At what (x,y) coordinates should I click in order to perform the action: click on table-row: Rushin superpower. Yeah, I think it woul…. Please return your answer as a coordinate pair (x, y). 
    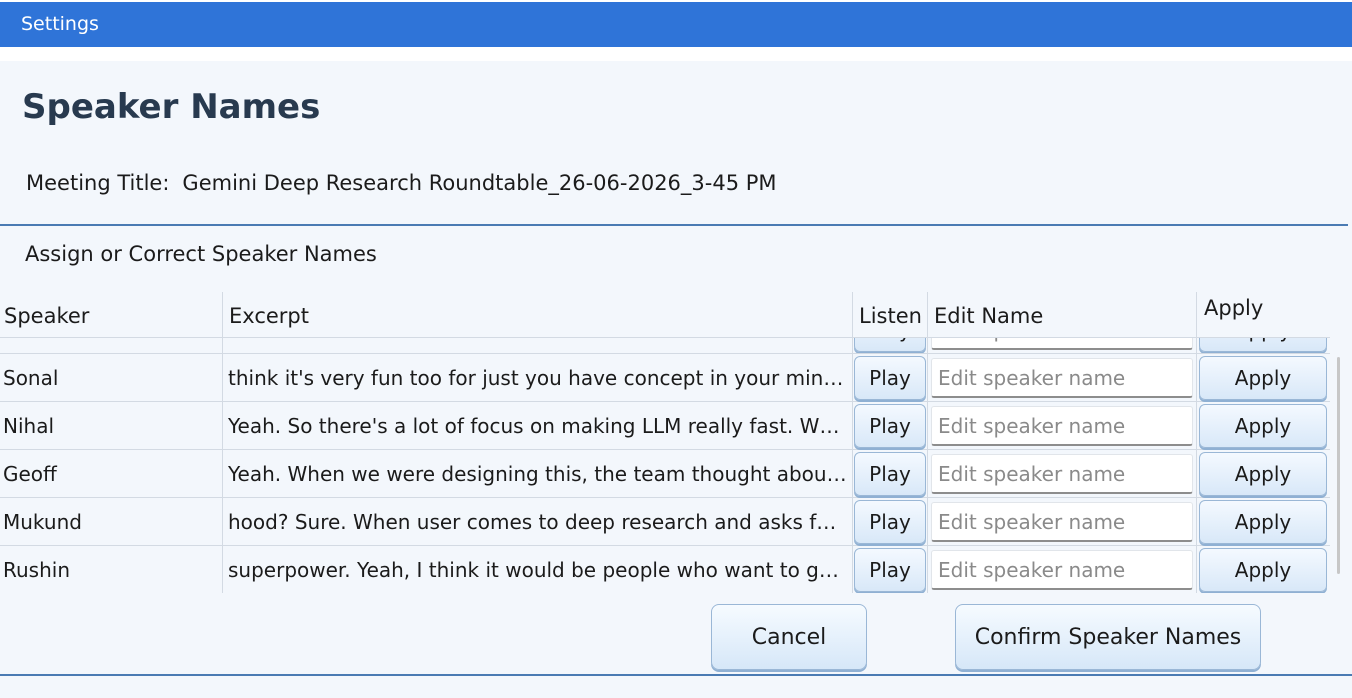
    Looking at the image, I should click on (665, 569).